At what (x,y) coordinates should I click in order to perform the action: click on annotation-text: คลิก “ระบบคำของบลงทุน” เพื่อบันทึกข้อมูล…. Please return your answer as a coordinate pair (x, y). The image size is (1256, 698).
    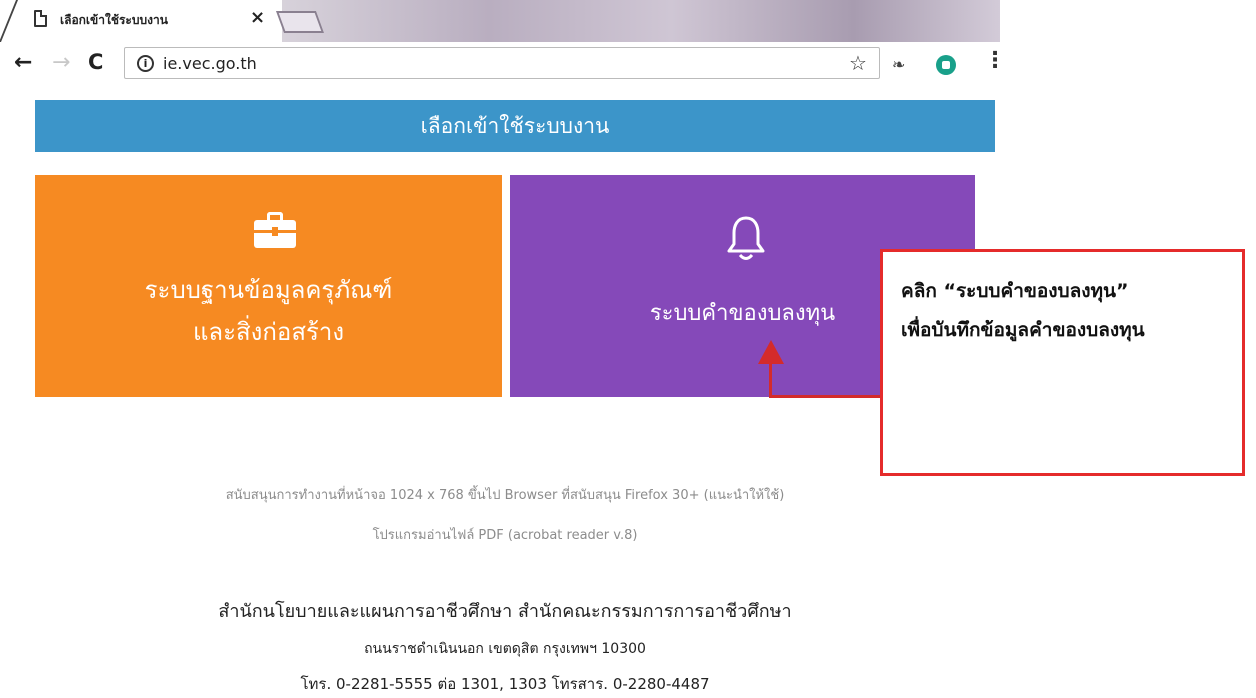
    Looking at the image, I should click on (1023, 311).